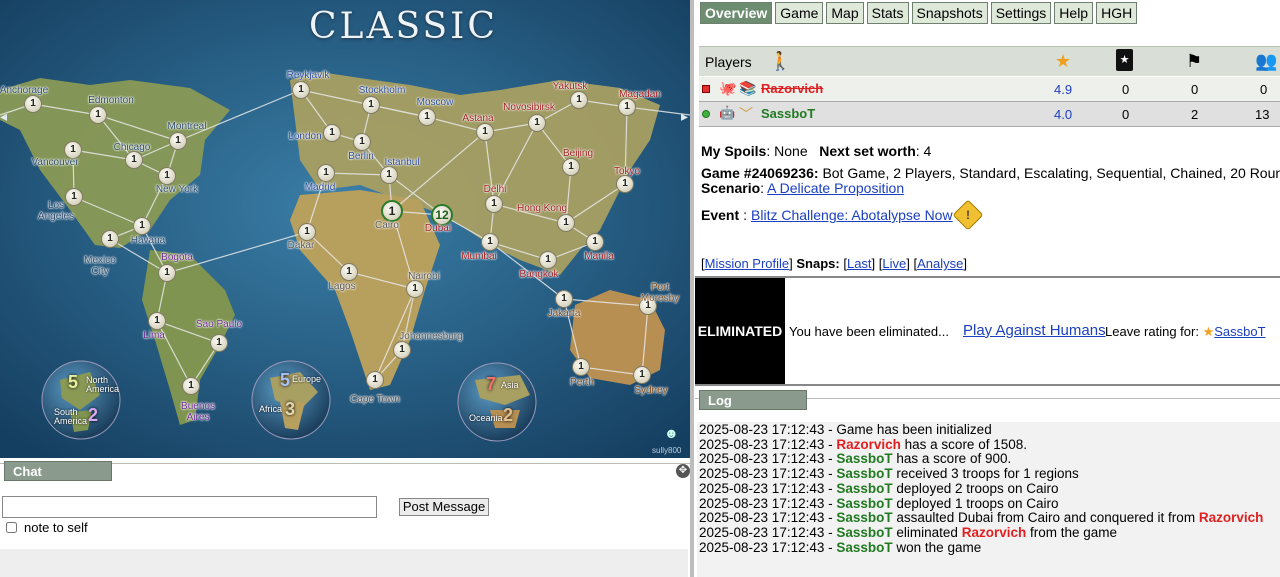  Describe the element at coordinates (494, 204) in the screenshot. I see `territory-delhi-troops: 1` at that location.